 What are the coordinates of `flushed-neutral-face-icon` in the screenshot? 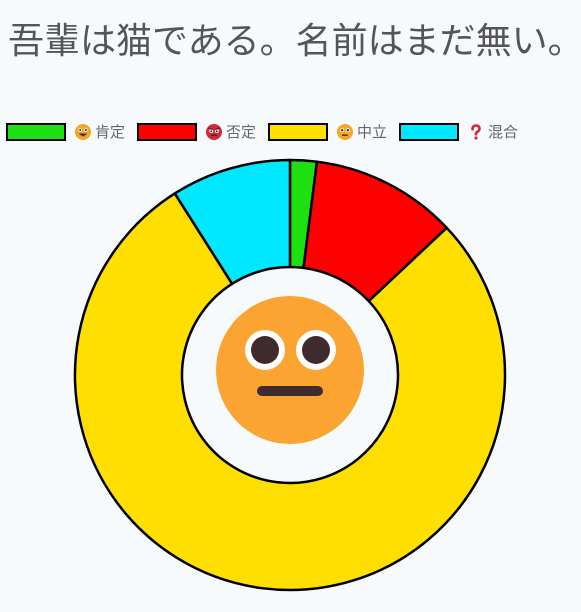 It's located at (290, 370).